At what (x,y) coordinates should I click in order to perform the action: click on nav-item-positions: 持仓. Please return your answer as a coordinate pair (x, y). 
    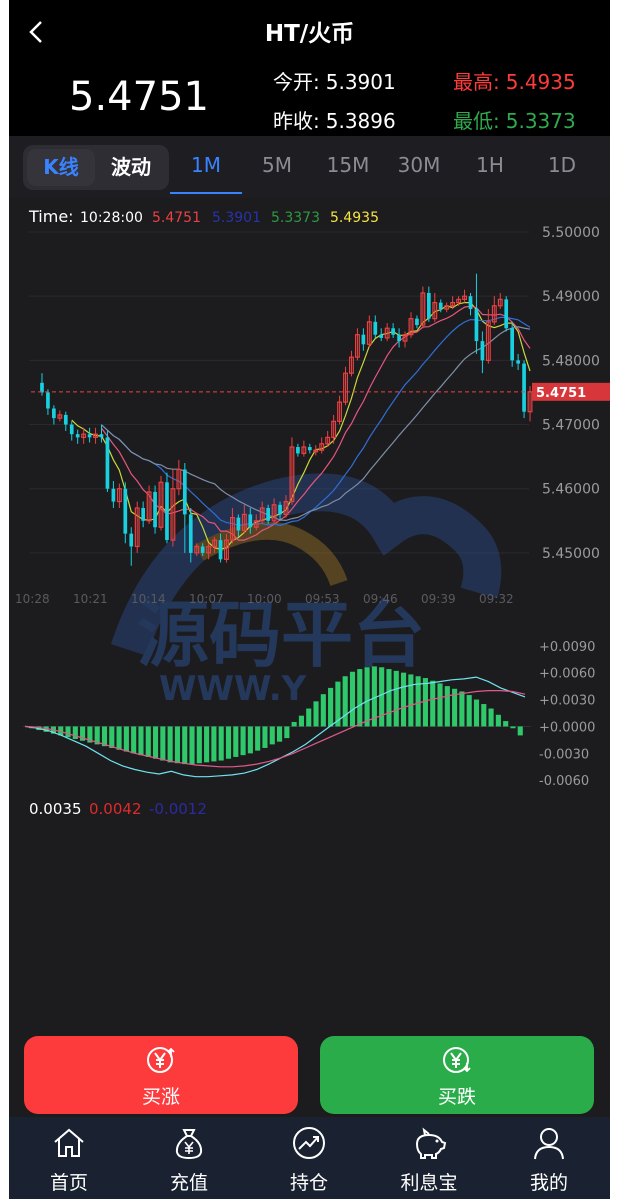
    Looking at the image, I should click on (309, 1158).